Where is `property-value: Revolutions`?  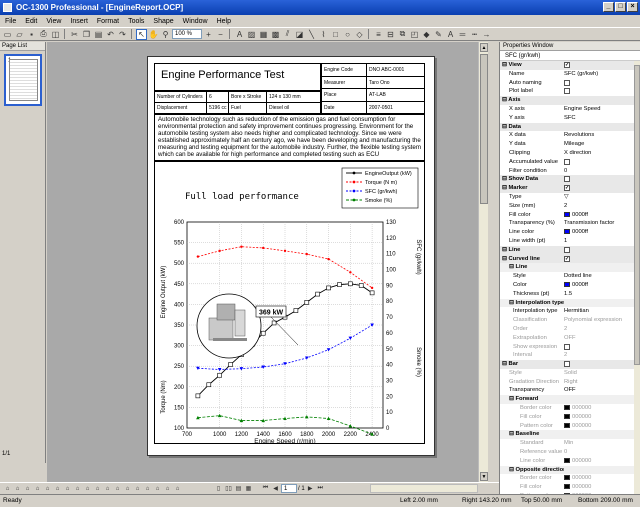
property-value: Revolutions is located at coordinates (602, 135).